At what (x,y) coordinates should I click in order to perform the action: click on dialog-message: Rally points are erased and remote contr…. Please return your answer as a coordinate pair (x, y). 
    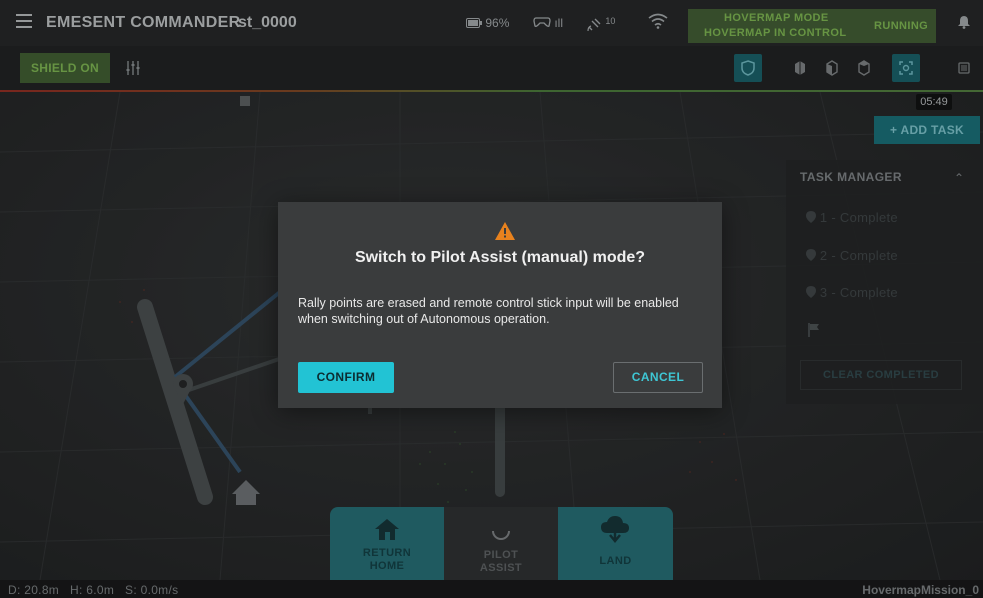
    Looking at the image, I should click on (488, 311).